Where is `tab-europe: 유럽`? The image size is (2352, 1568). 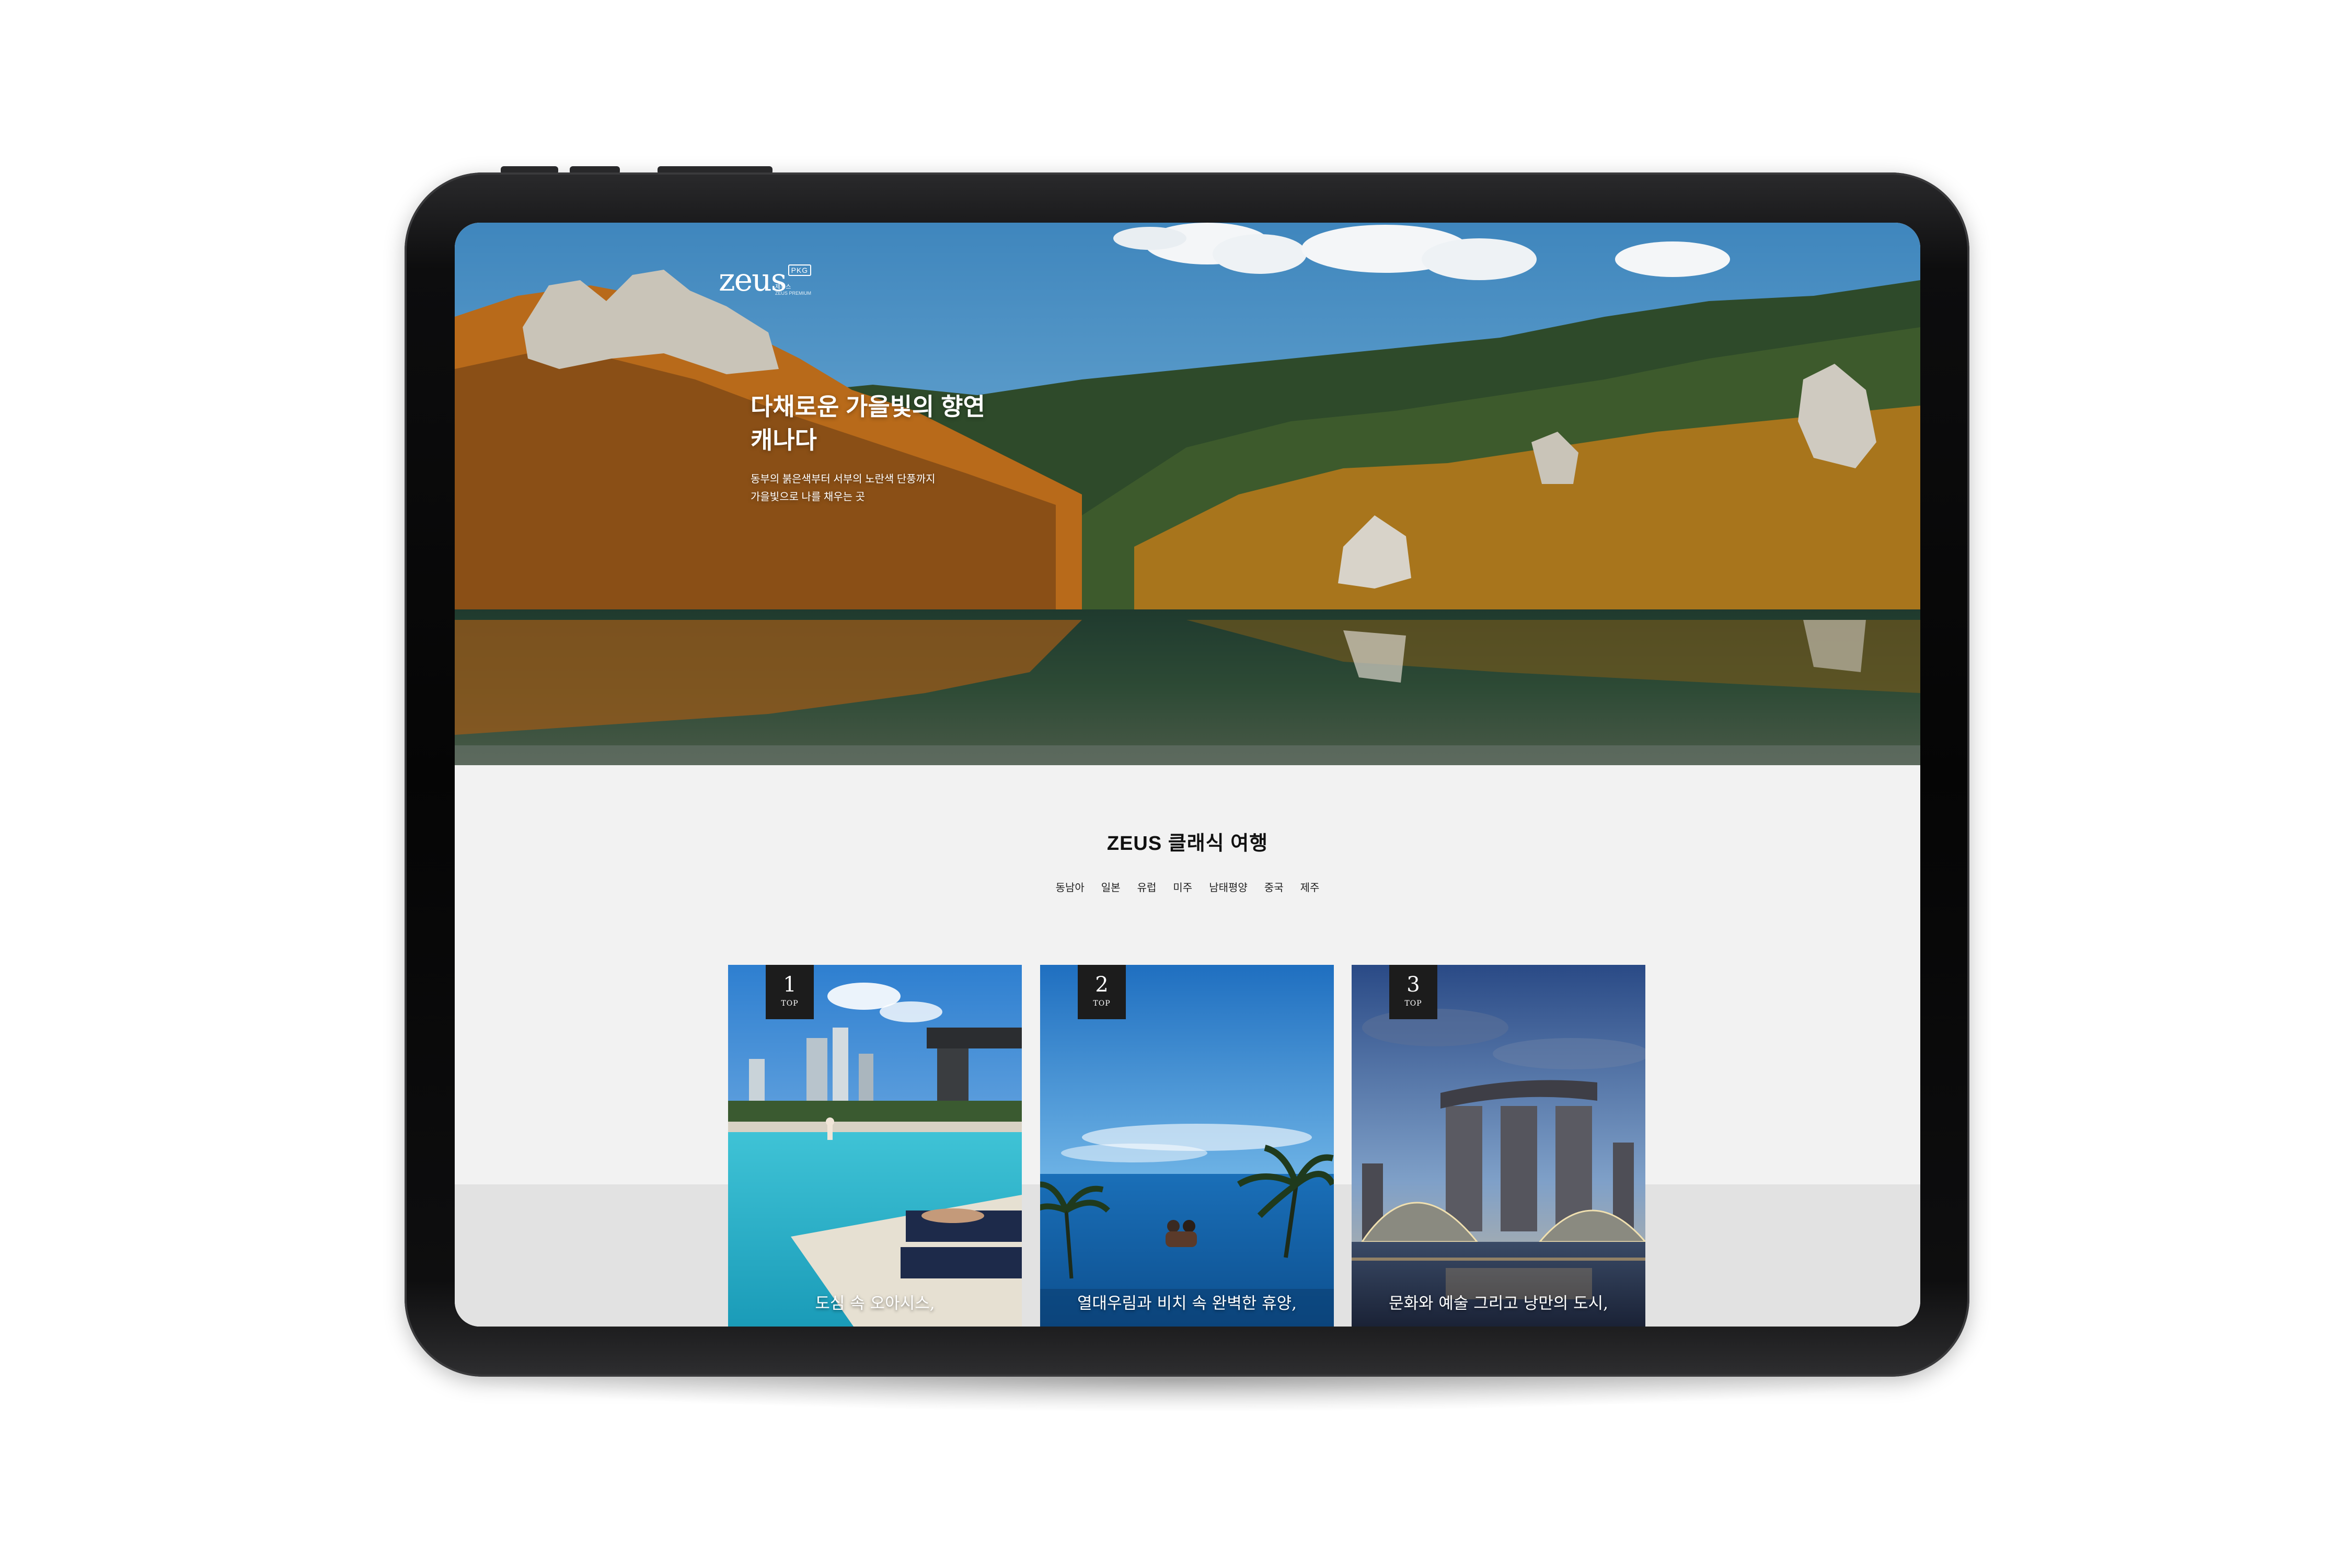
tab-europe: 유럽 is located at coordinates (1147, 886).